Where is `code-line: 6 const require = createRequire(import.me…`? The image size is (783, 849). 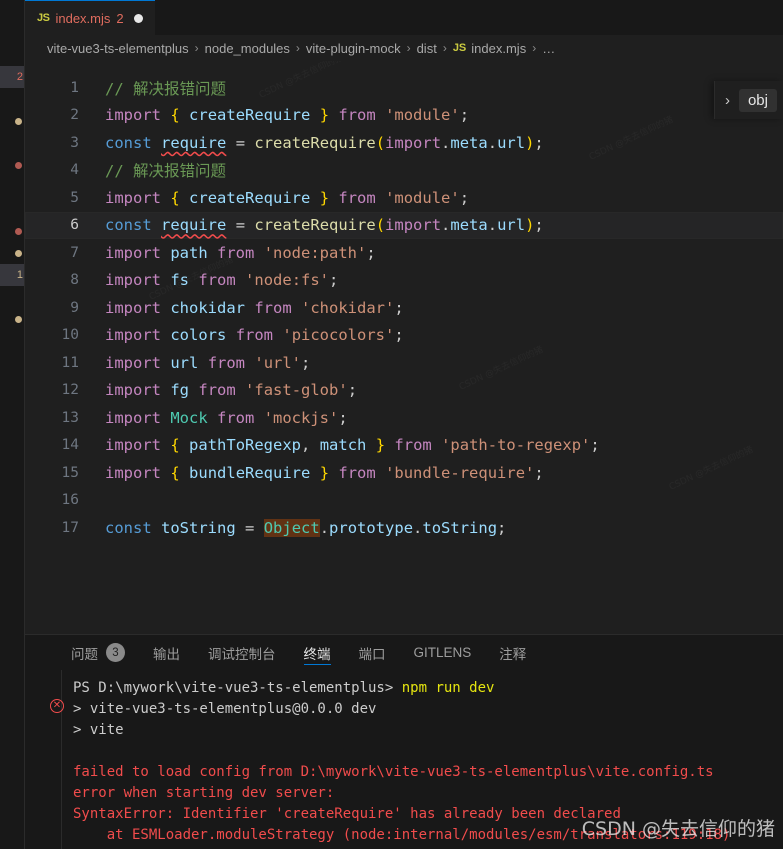
code-line: 6 const require = createRequire(import.me… is located at coordinates (404, 225).